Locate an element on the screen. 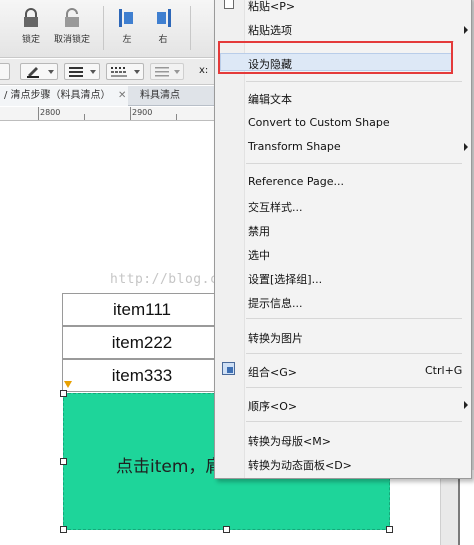 This screenshot has width=474, height=545. lock-label: 锁定 is located at coordinates (30, 40).